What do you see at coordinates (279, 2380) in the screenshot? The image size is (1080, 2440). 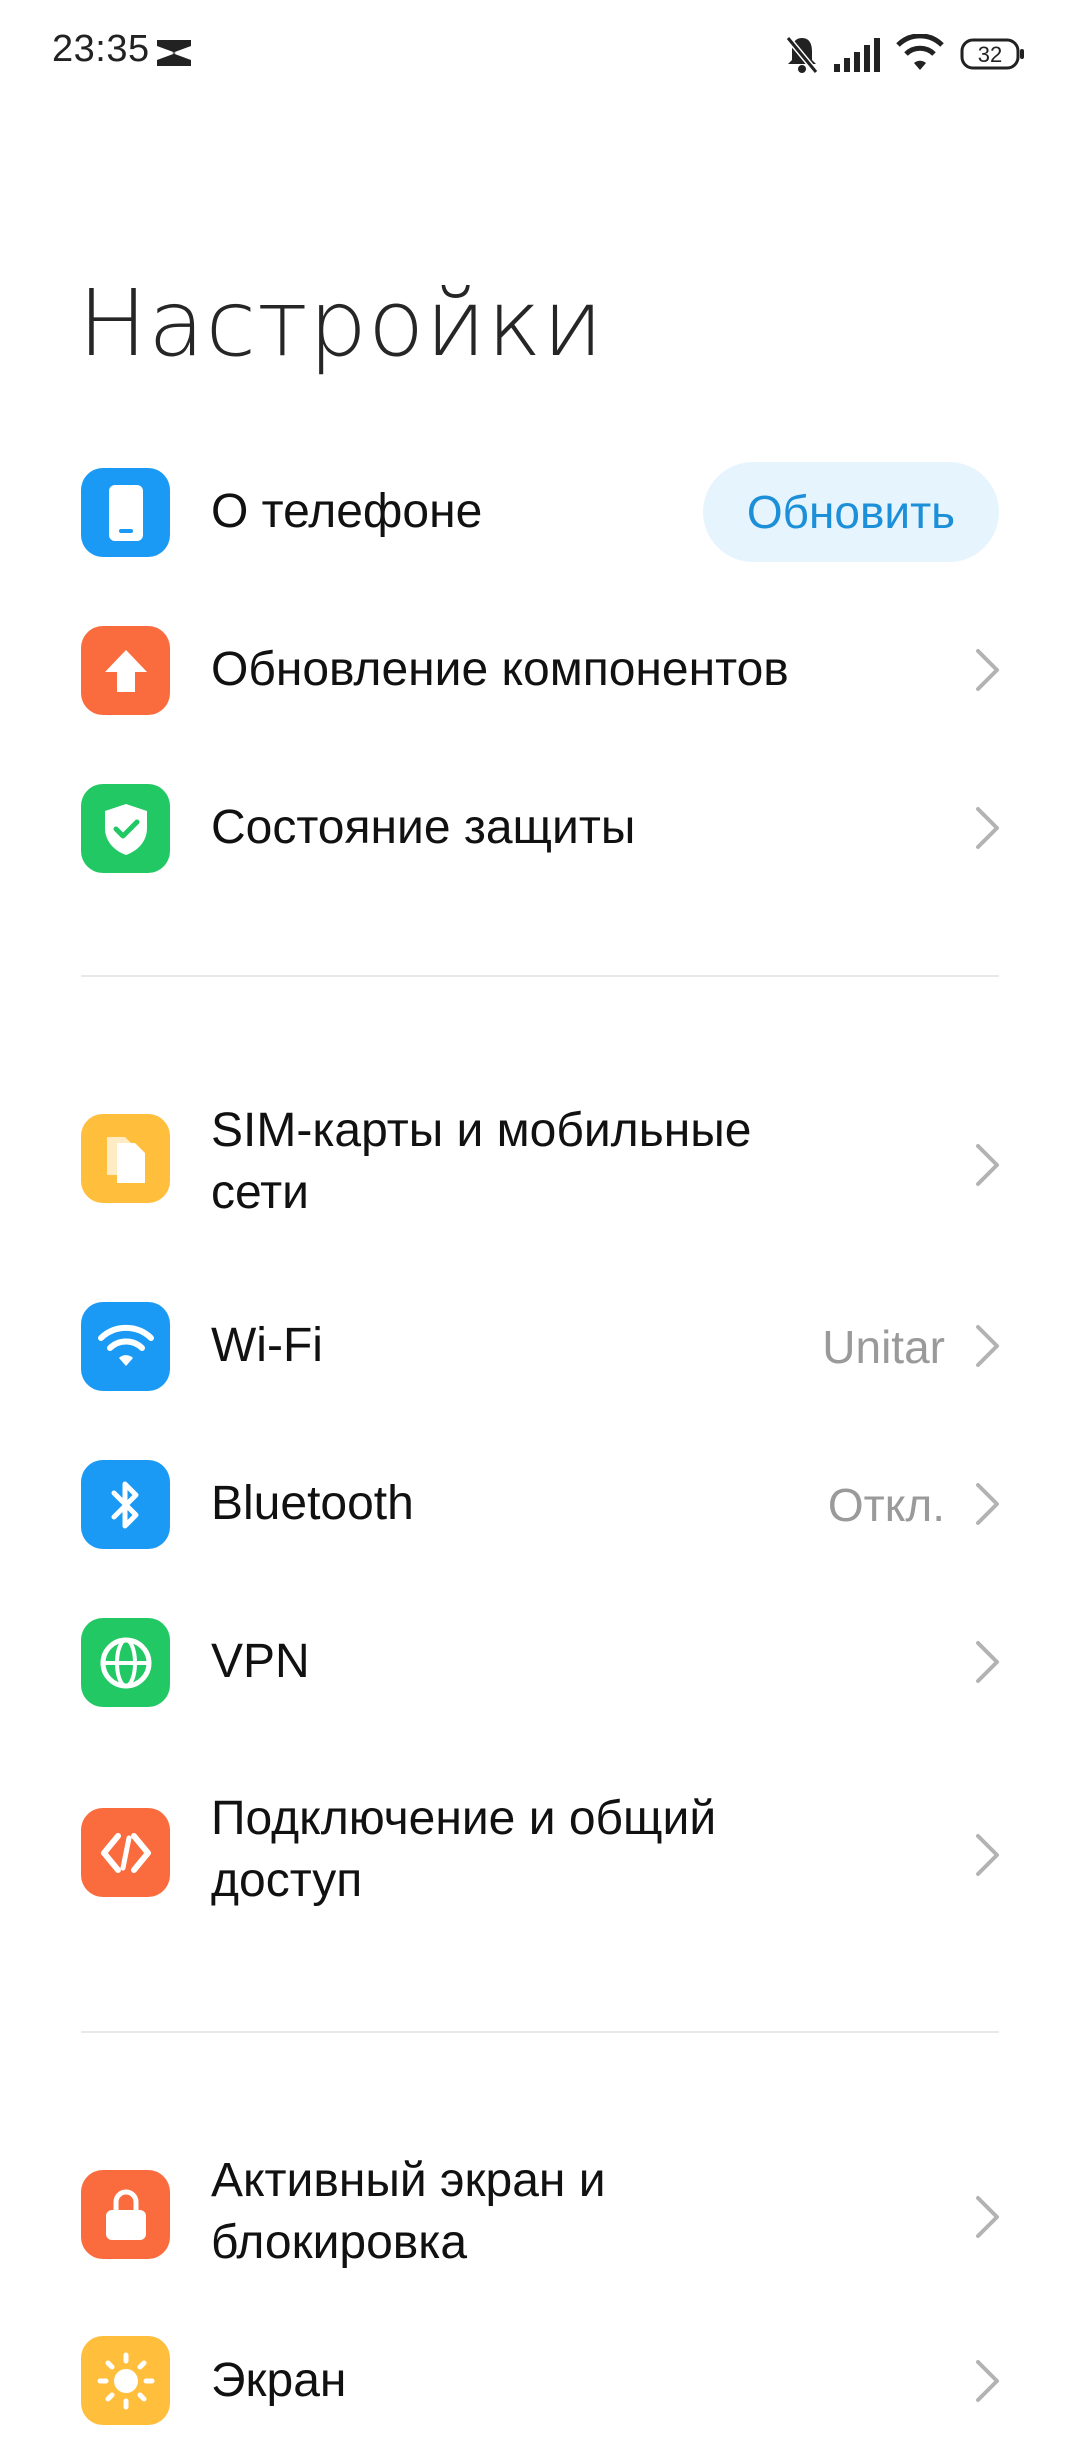 I see `row-label: Экран` at bounding box center [279, 2380].